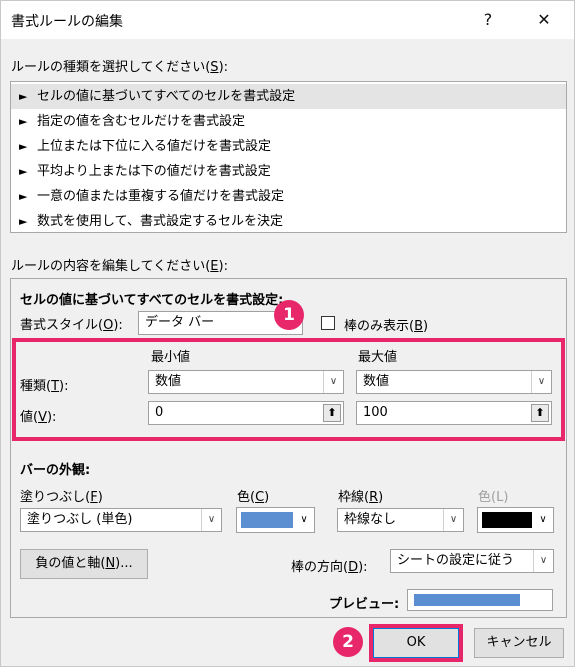 This screenshot has width=575, height=667. I want to click on bar-direction-value: シートの設定に従う, so click(456, 560).